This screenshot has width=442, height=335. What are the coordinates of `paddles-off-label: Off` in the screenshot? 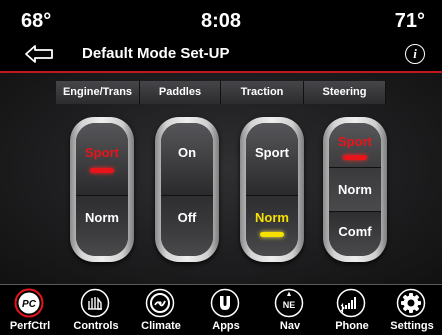 It's located at (187, 217).